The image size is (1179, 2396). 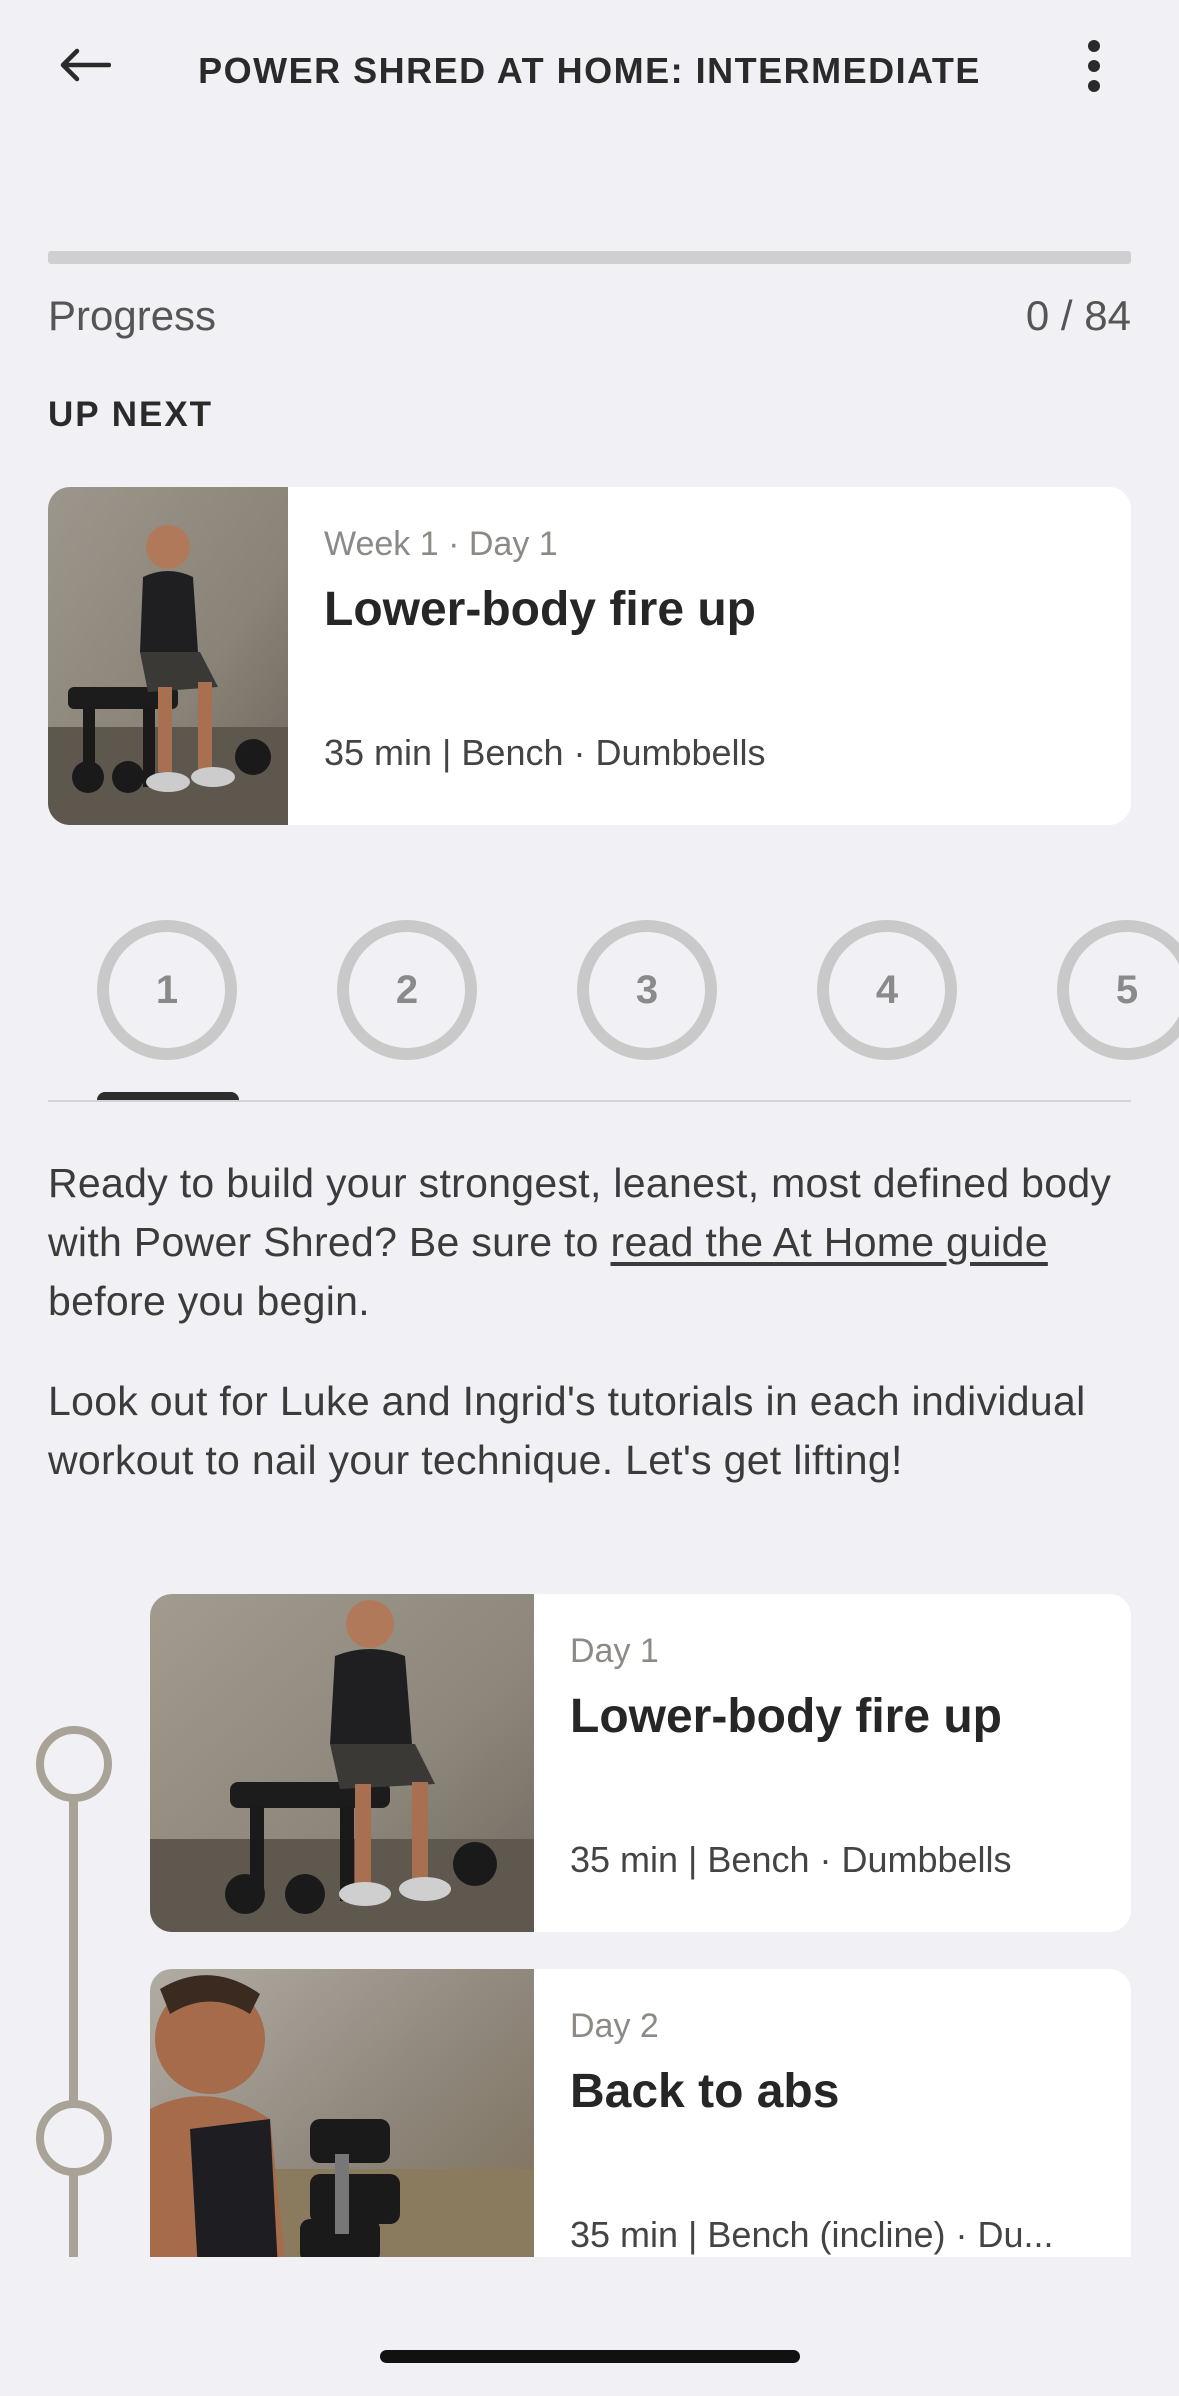 I want to click on week-tab-3: 3, so click(x=647, y=990).